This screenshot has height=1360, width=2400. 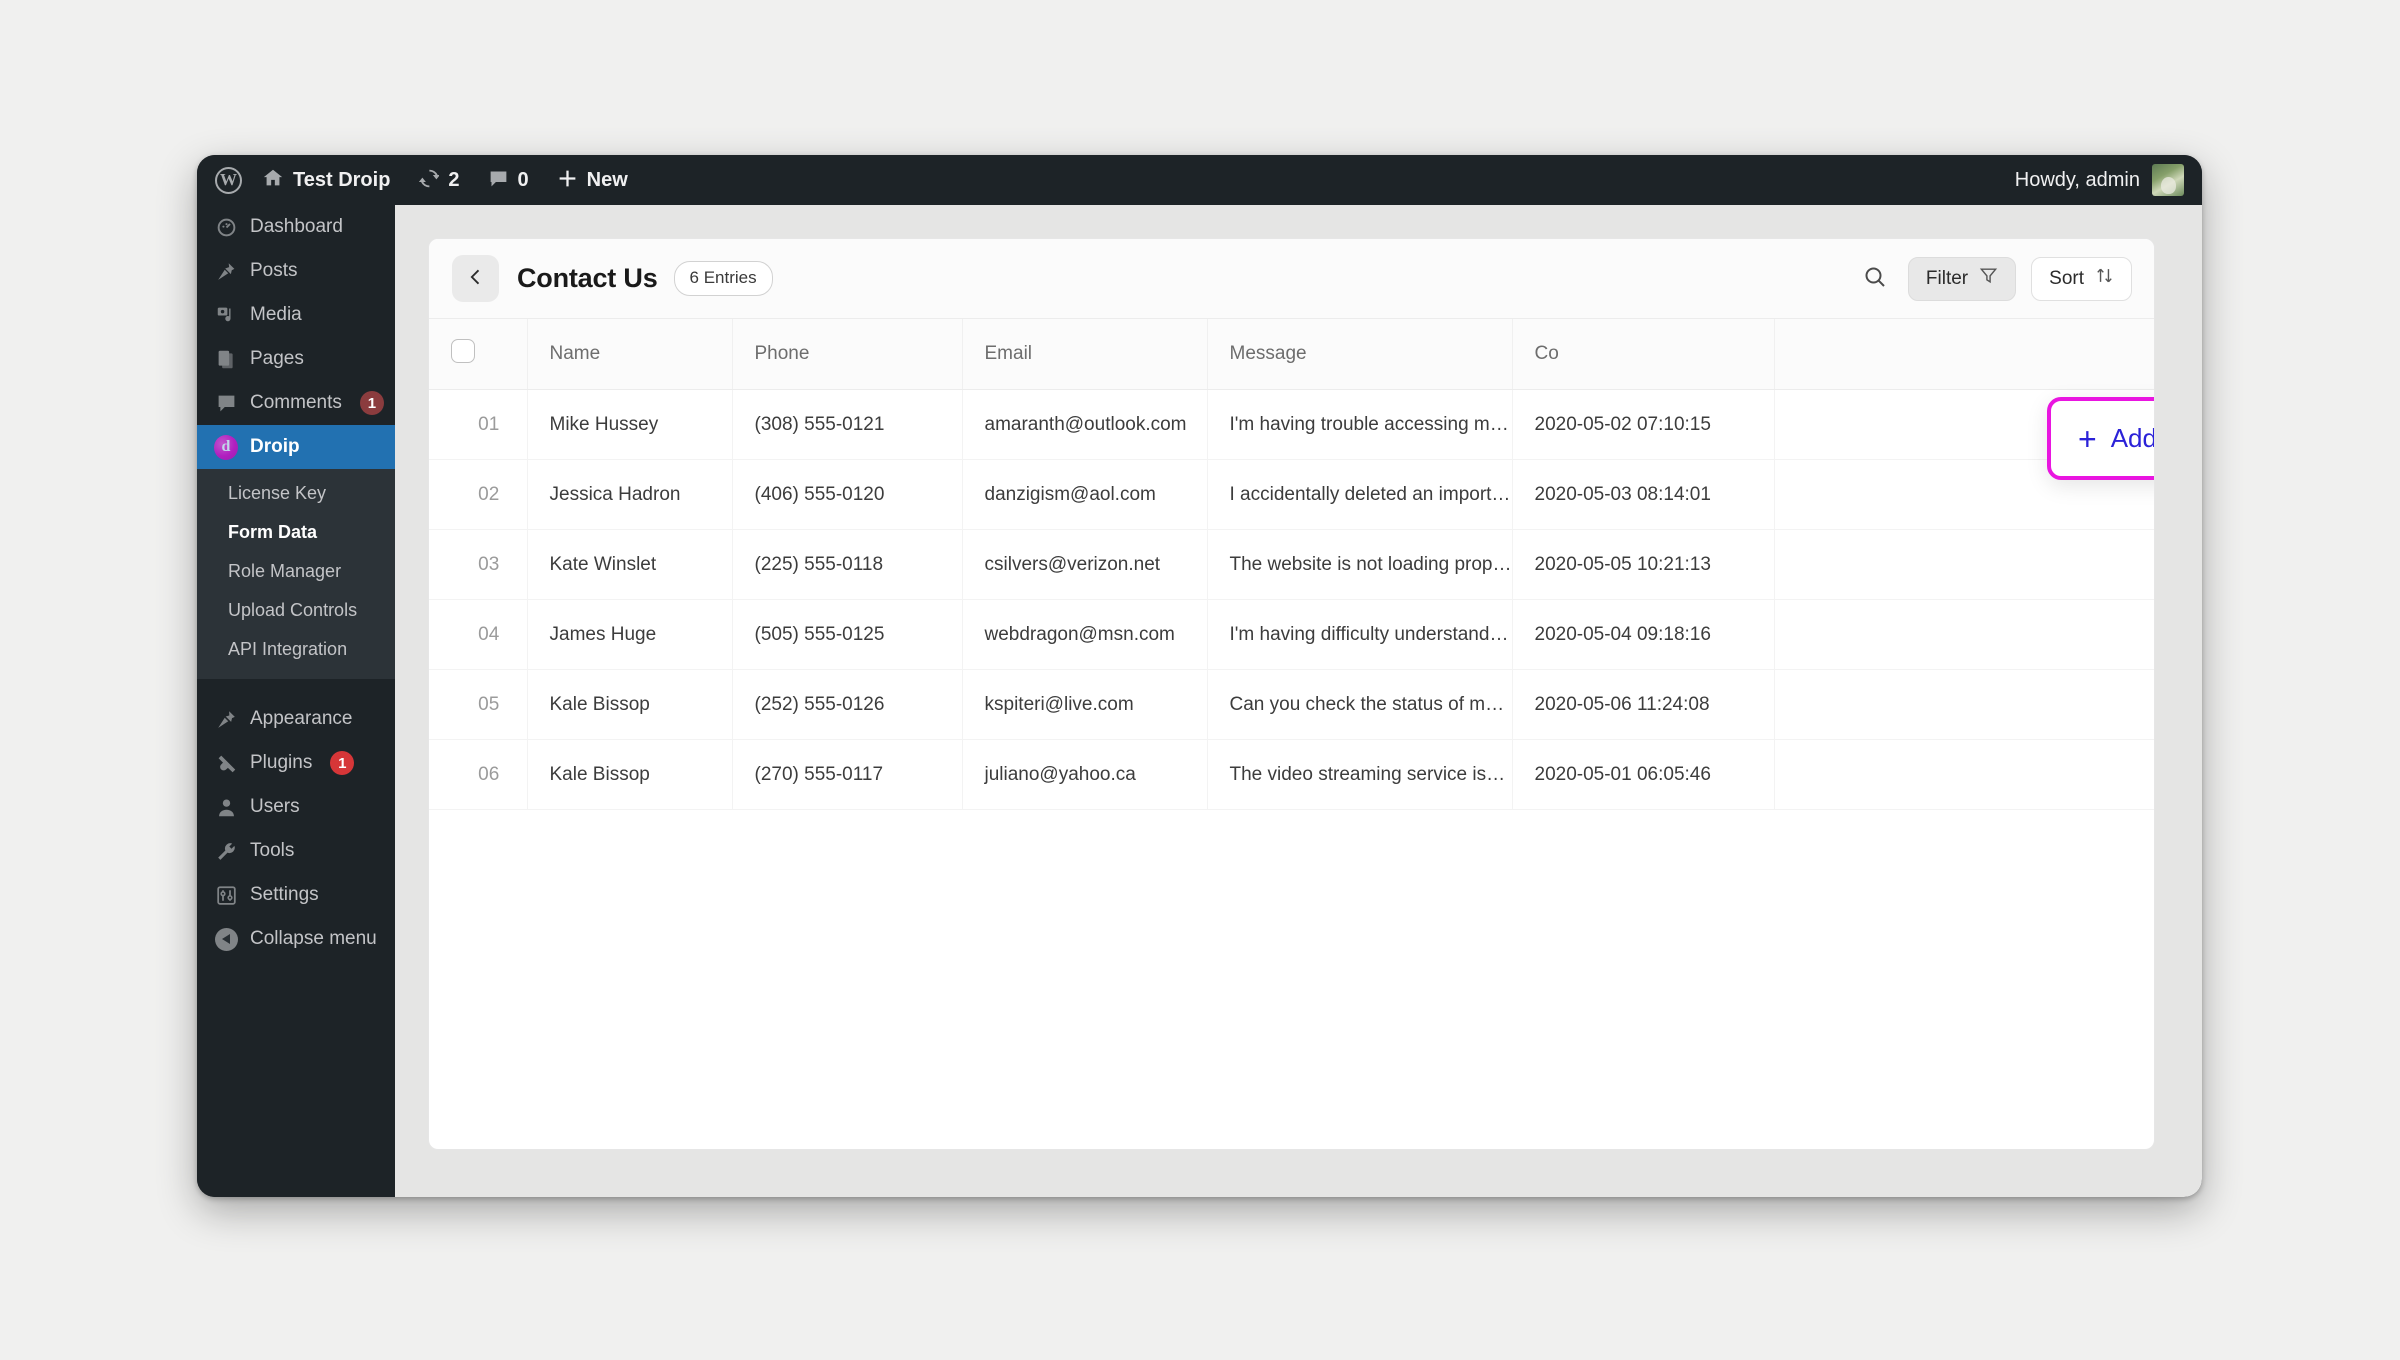 What do you see at coordinates (1085, 774) in the screenshot?
I see `cell-email: juliano@yahoo.ca` at bounding box center [1085, 774].